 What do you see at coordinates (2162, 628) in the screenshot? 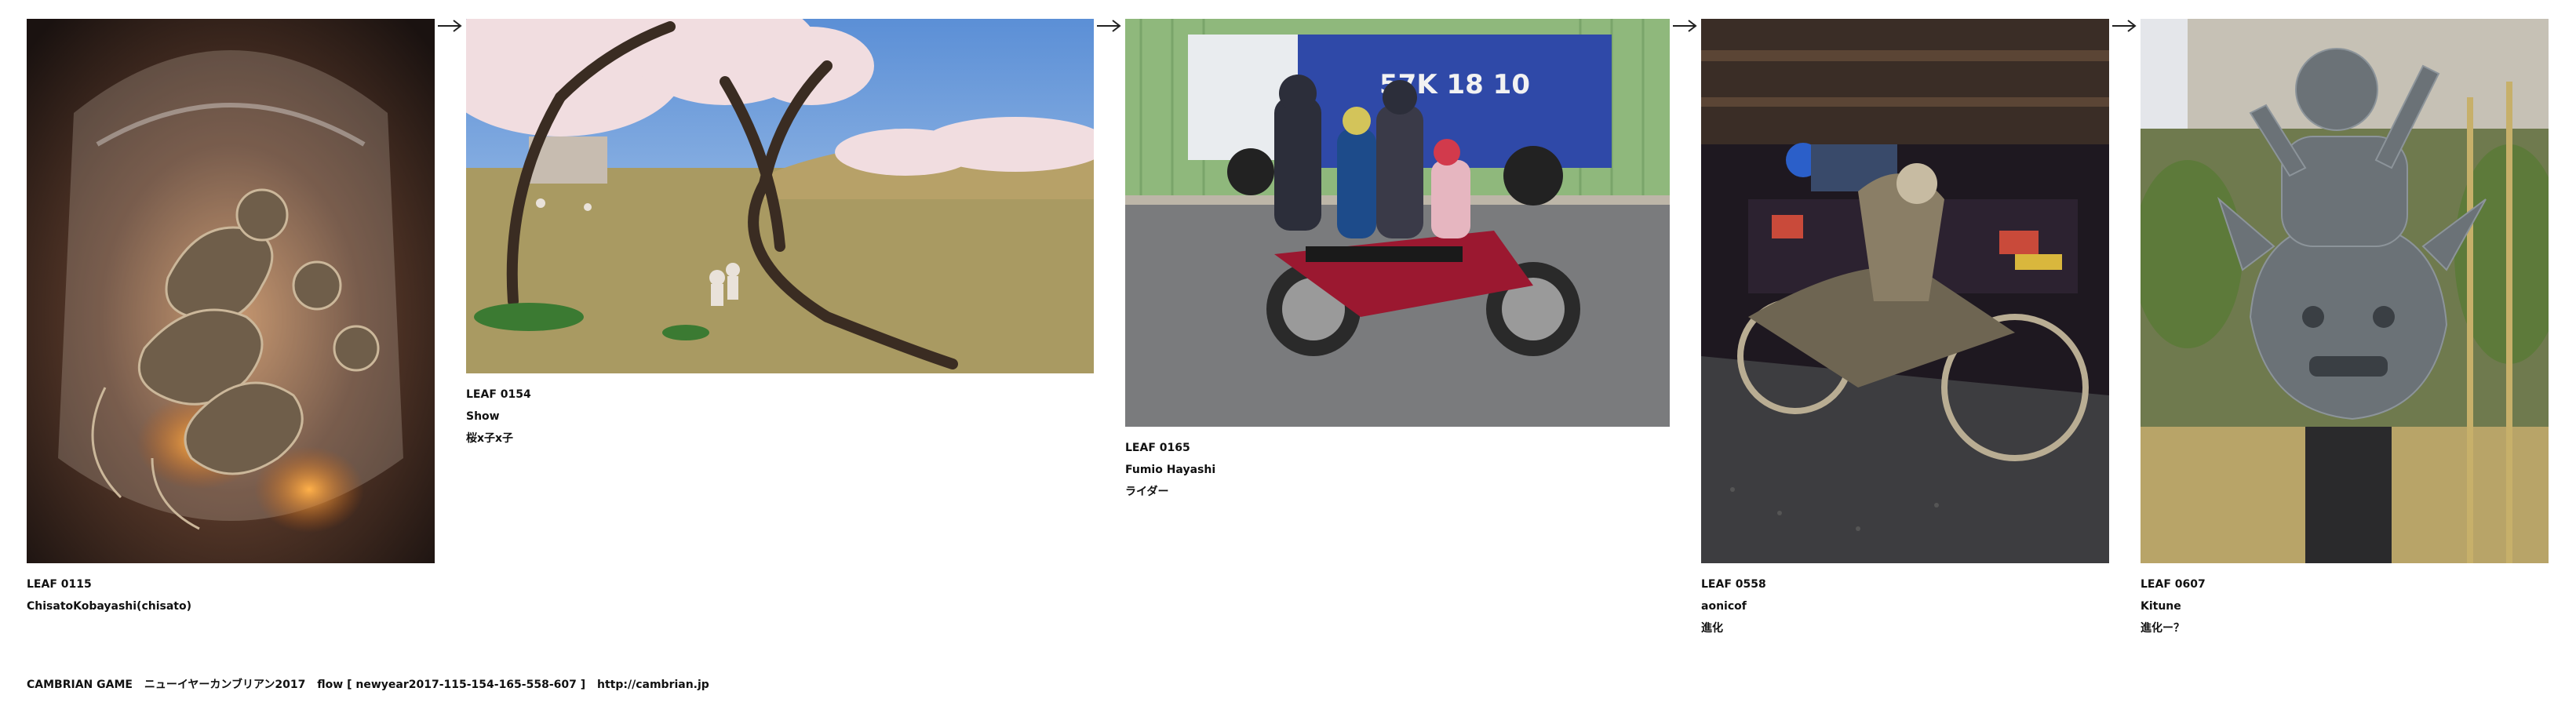
I see `leaf-title: 進化ー？` at bounding box center [2162, 628].